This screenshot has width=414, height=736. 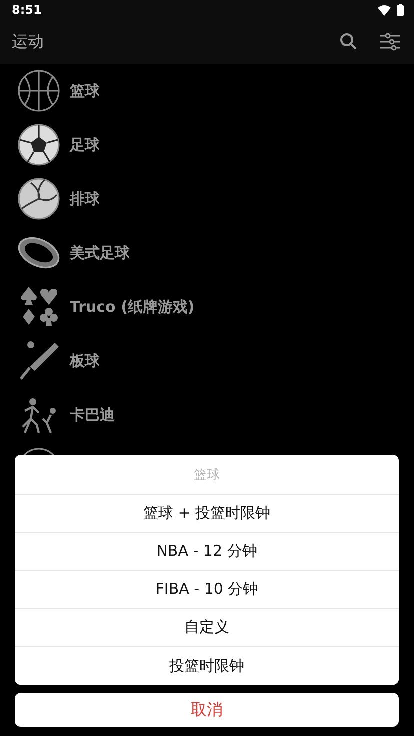 What do you see at coordinates (39, 145) in the screenshot?
I see `soccer-ball-icon` at bounding box center [39, 145].